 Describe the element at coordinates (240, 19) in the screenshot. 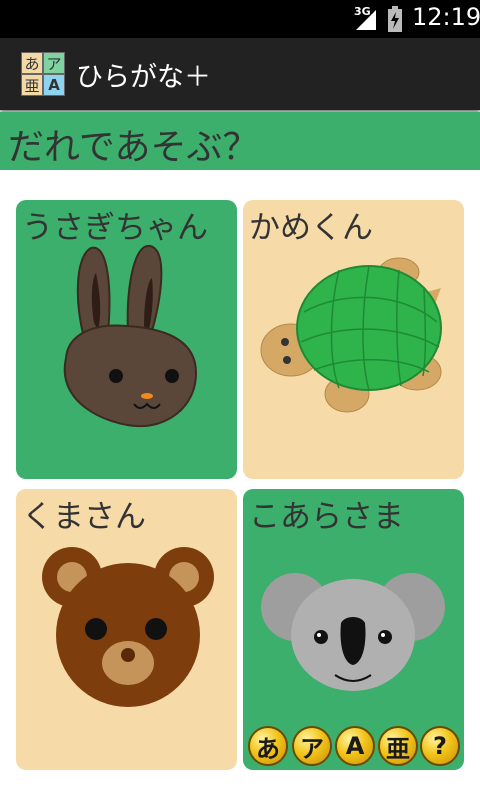

I see `status-bar: 3G 12:19` at that location.